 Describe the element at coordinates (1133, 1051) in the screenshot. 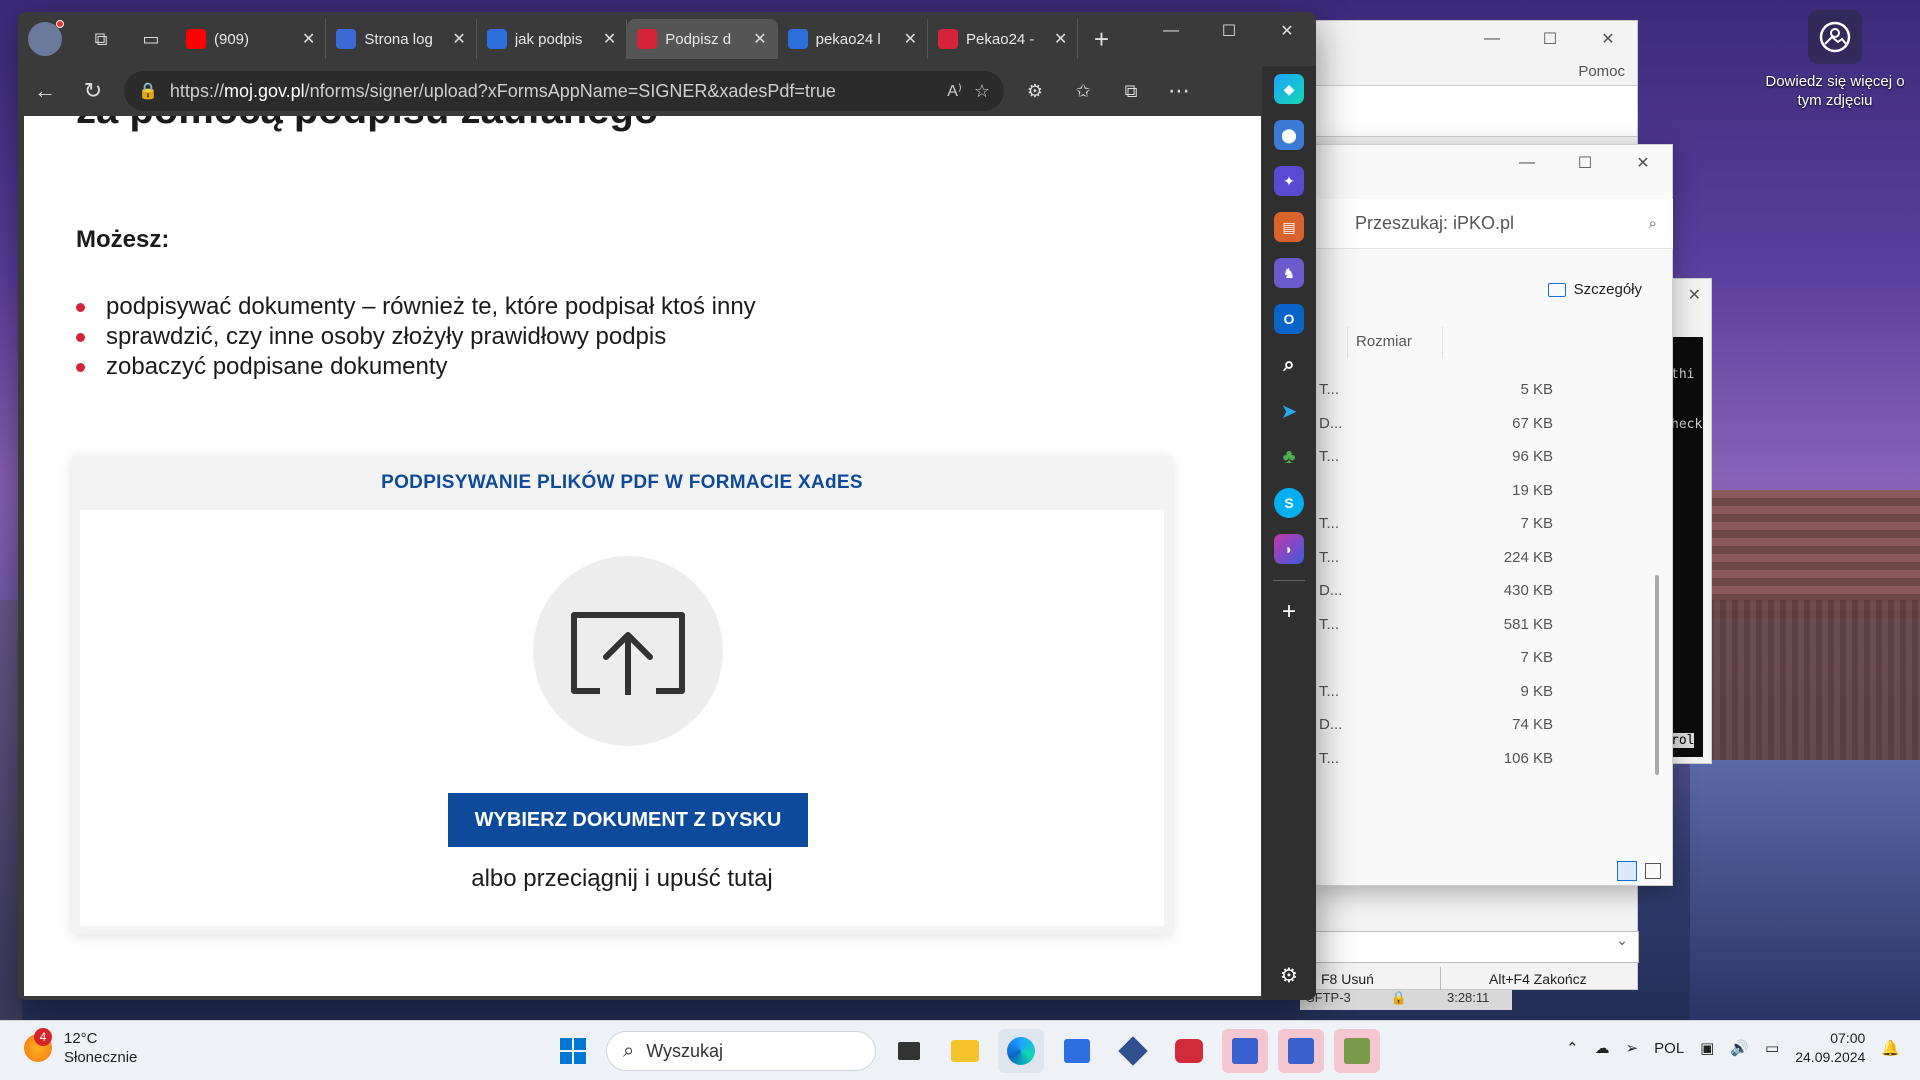

I see `virtualbox-icon` at that location.